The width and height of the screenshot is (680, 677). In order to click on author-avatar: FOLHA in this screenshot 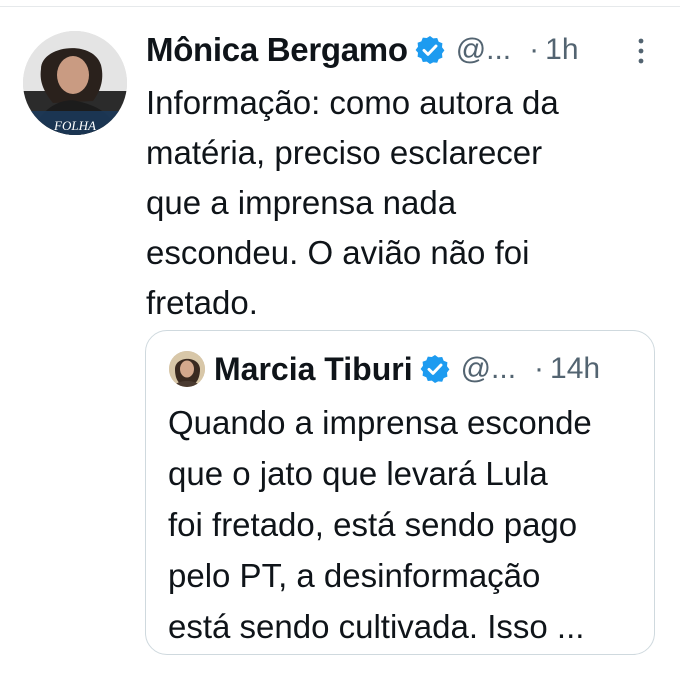, I will do `click(75, 83)`.